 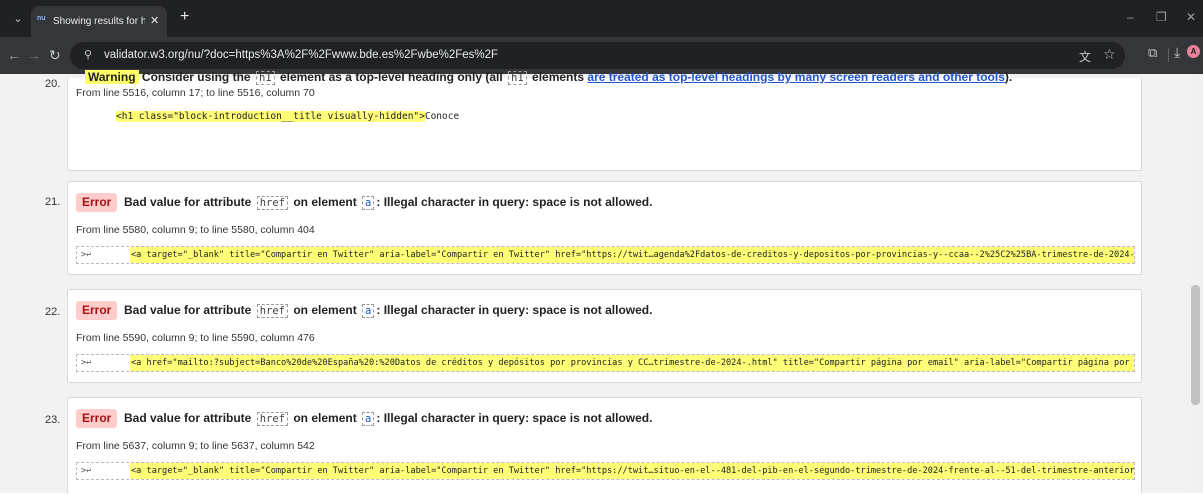 I want to click on tab-active: nu Showing results for https://www ✕, so click(x=99, y=21).